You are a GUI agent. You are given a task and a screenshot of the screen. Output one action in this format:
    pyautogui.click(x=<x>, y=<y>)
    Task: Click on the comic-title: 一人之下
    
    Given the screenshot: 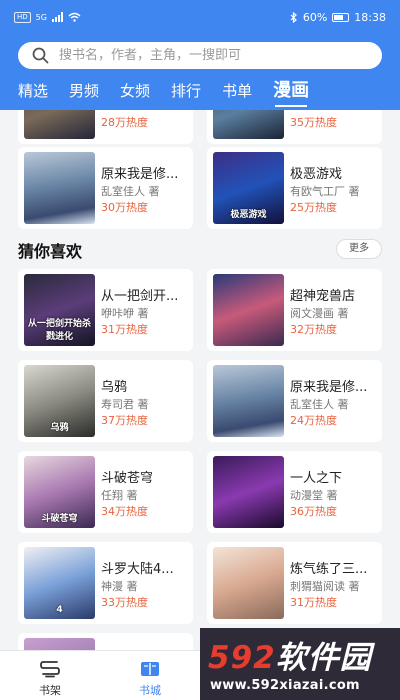 What is the action you would take?
    pyautogui.click(x=316, y=478)
    